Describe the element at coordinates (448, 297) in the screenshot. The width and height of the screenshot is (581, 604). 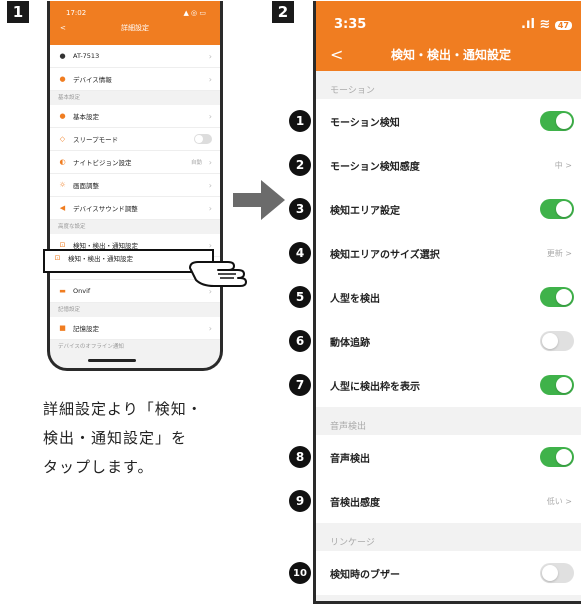
I see `settings-row: 人型を検出` at that location.